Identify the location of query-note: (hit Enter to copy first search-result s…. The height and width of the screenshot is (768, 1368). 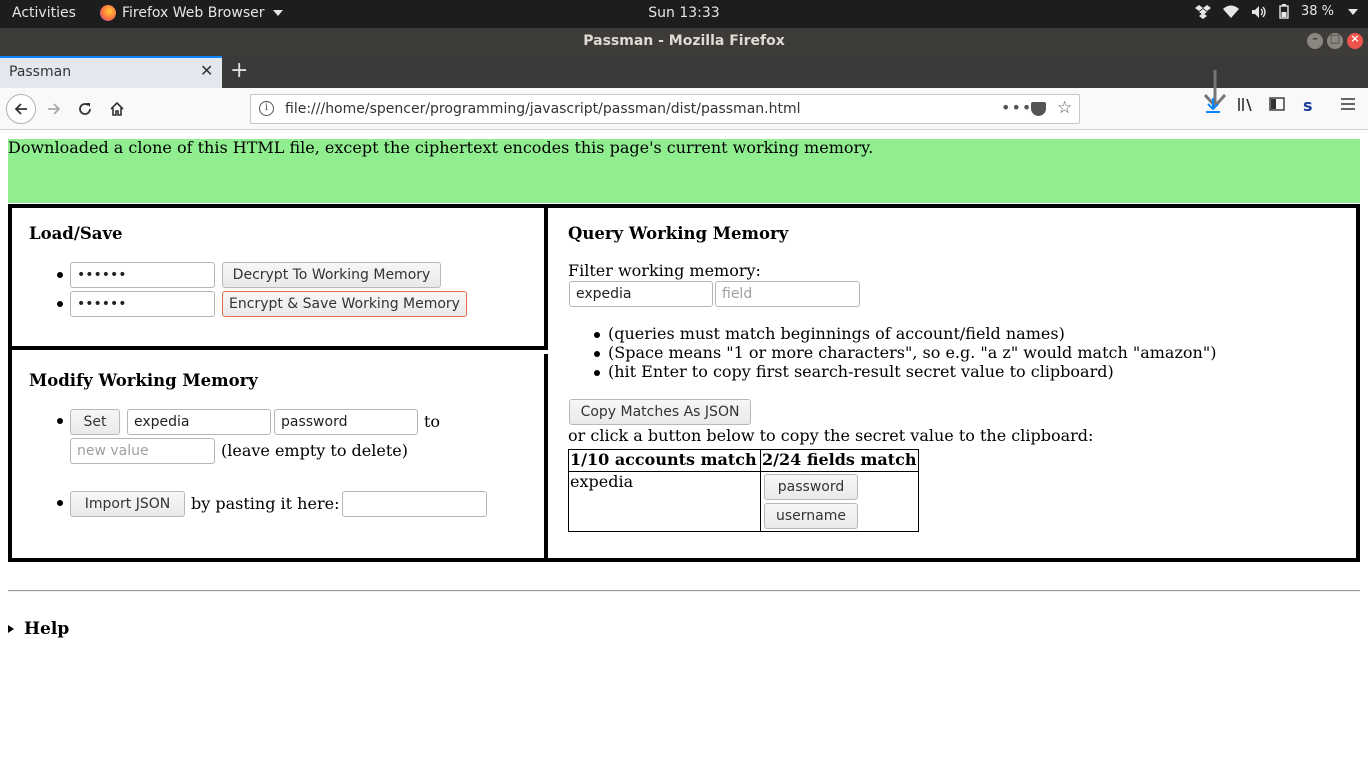
(861, 371).